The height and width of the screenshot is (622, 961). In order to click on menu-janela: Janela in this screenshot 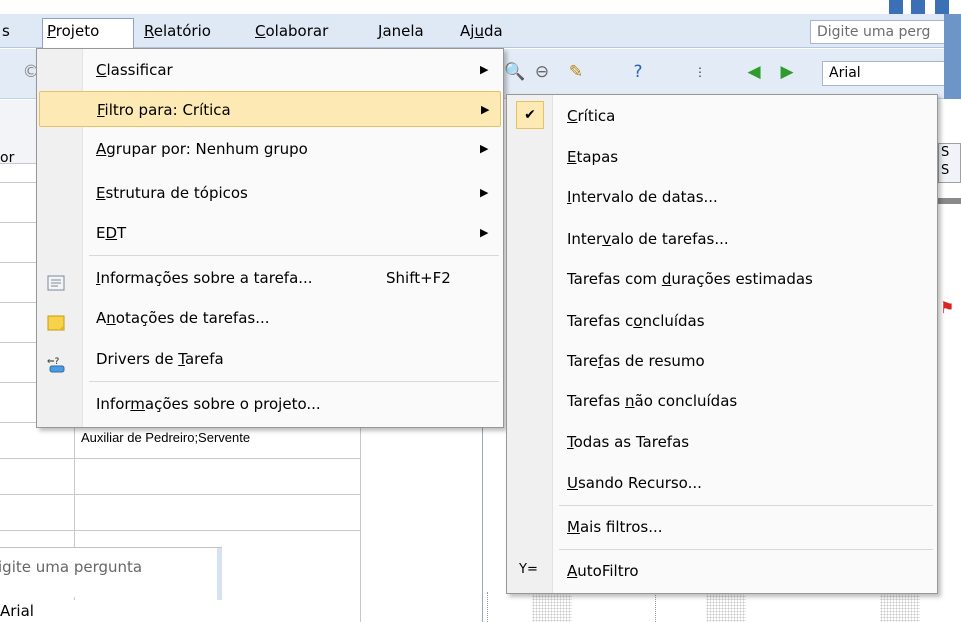, I will do `click(401, 31)`.